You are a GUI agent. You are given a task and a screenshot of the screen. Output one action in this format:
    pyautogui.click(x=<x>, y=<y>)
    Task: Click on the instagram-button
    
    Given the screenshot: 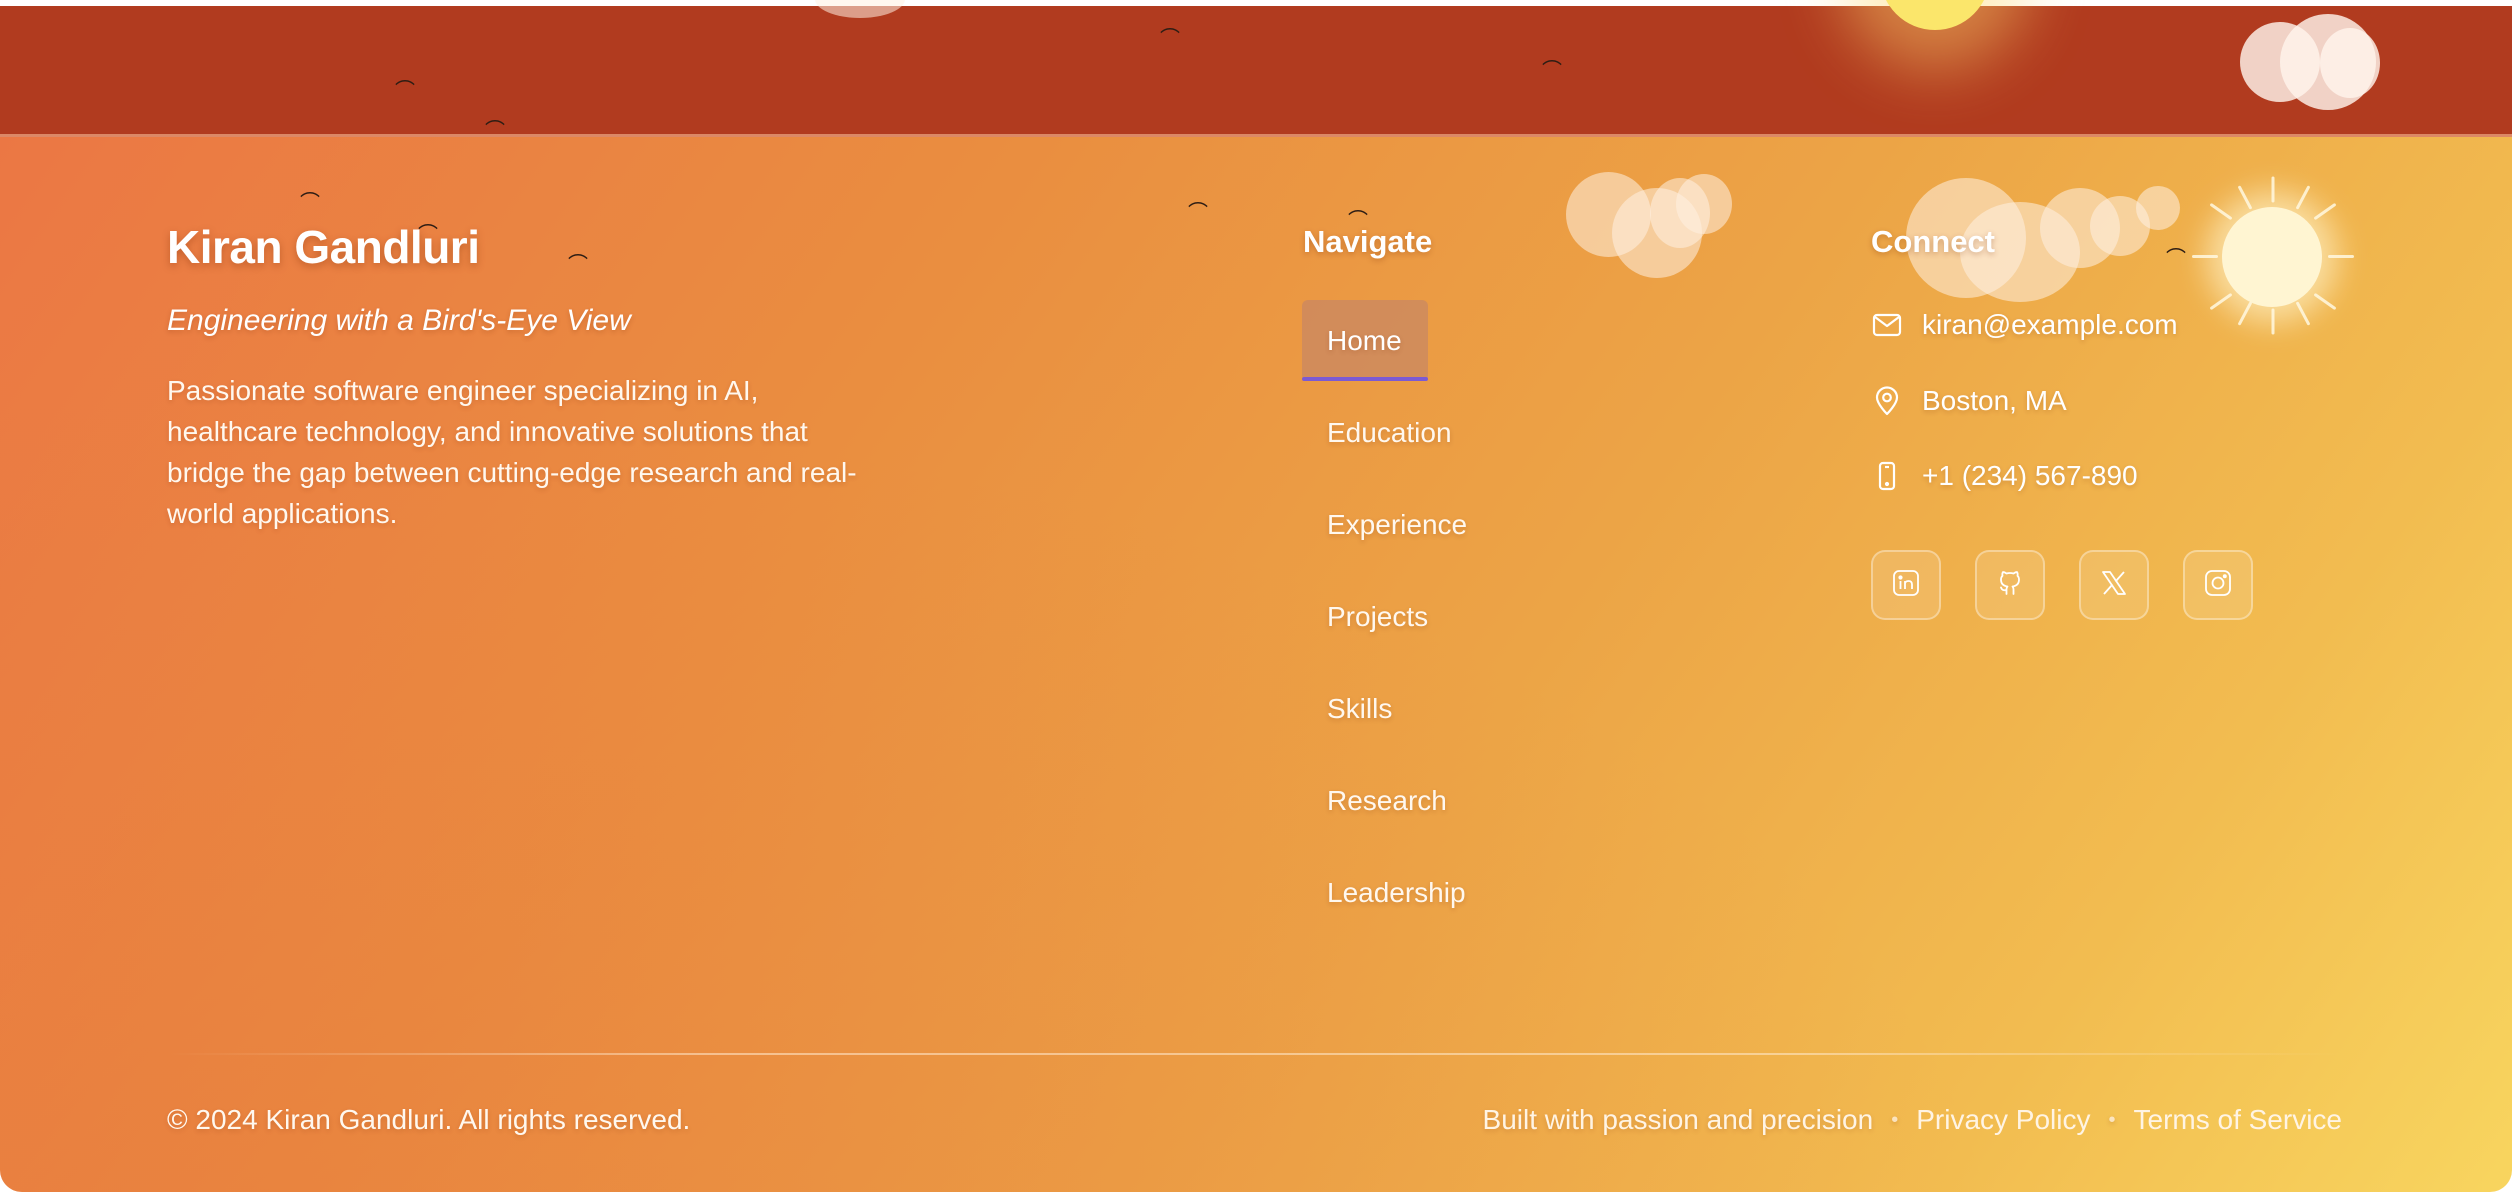 What is the action you would take?
    pyautogui.click(x=2218, y=585)
    